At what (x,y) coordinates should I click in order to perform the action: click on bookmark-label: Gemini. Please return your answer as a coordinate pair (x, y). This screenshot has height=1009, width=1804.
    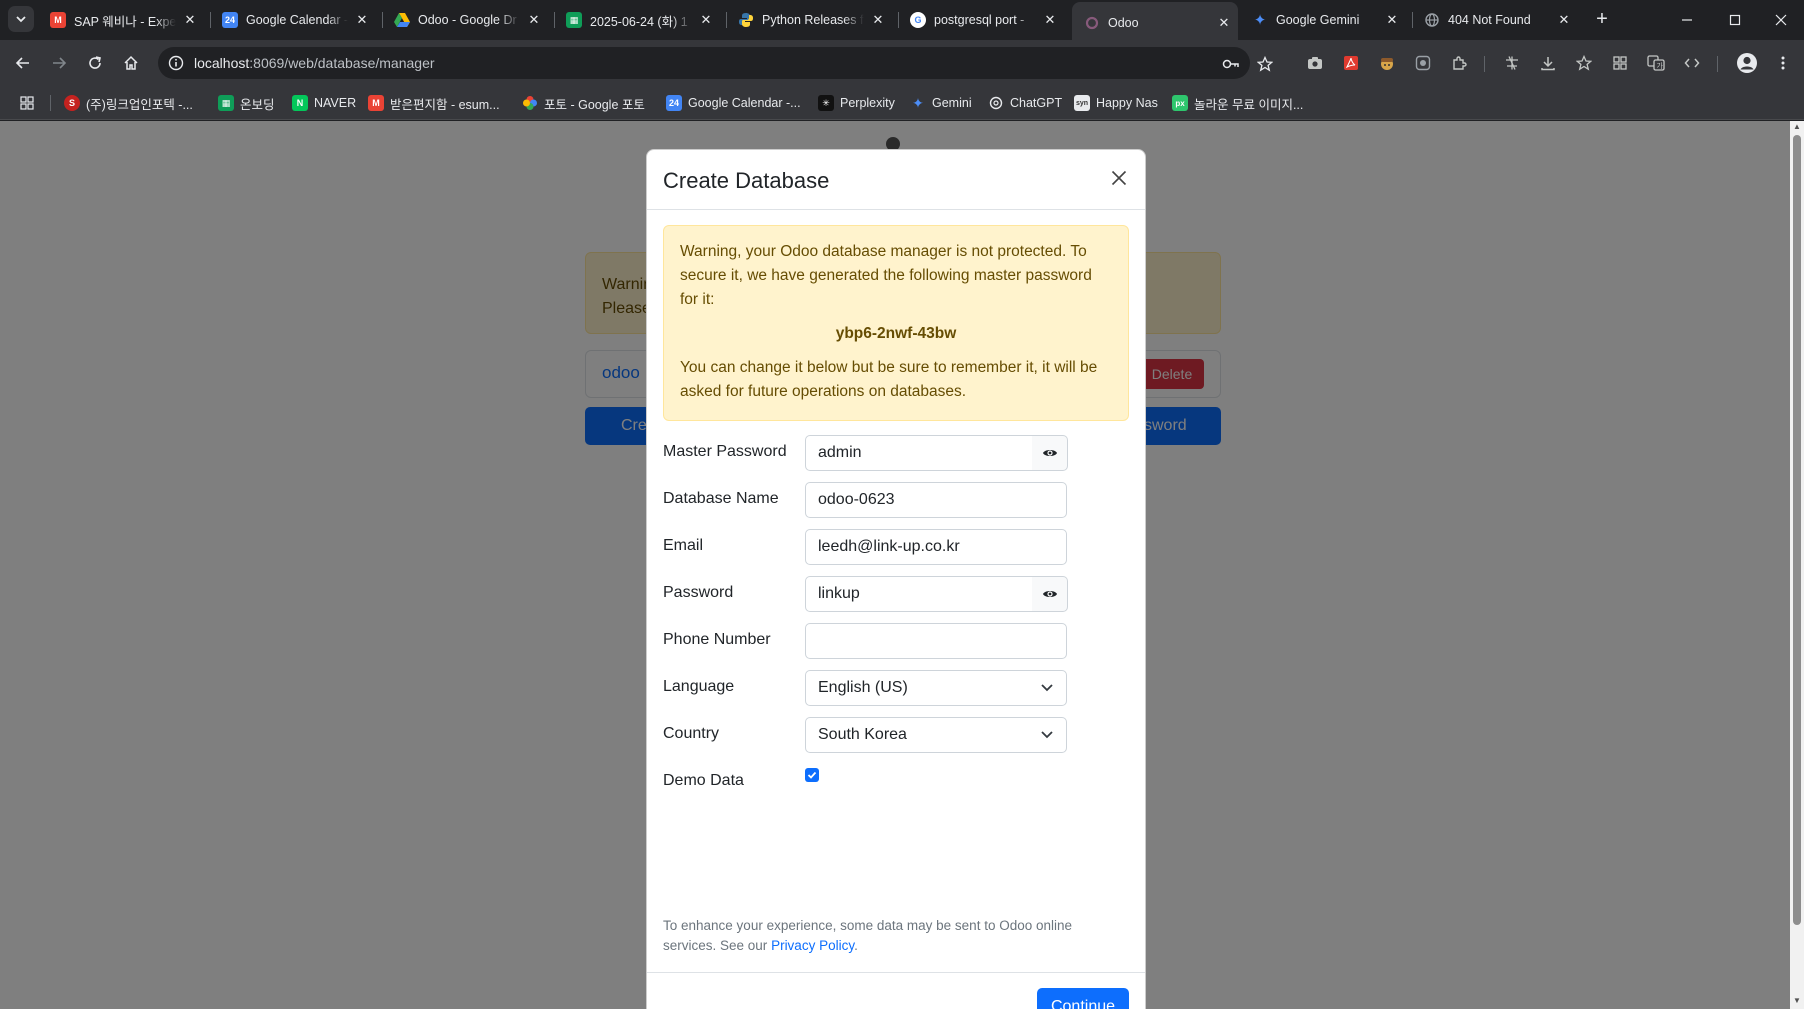
    Looking at the image, I should click on (952, 103).